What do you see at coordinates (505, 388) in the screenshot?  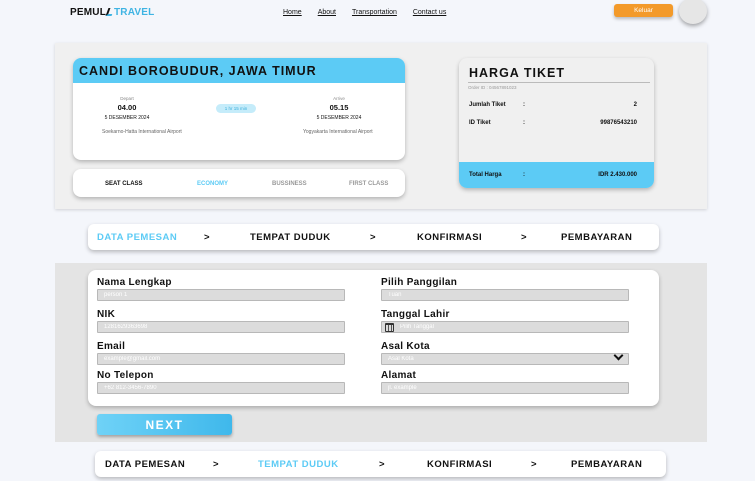 I see `address-input` at bounding box center [505, 388].